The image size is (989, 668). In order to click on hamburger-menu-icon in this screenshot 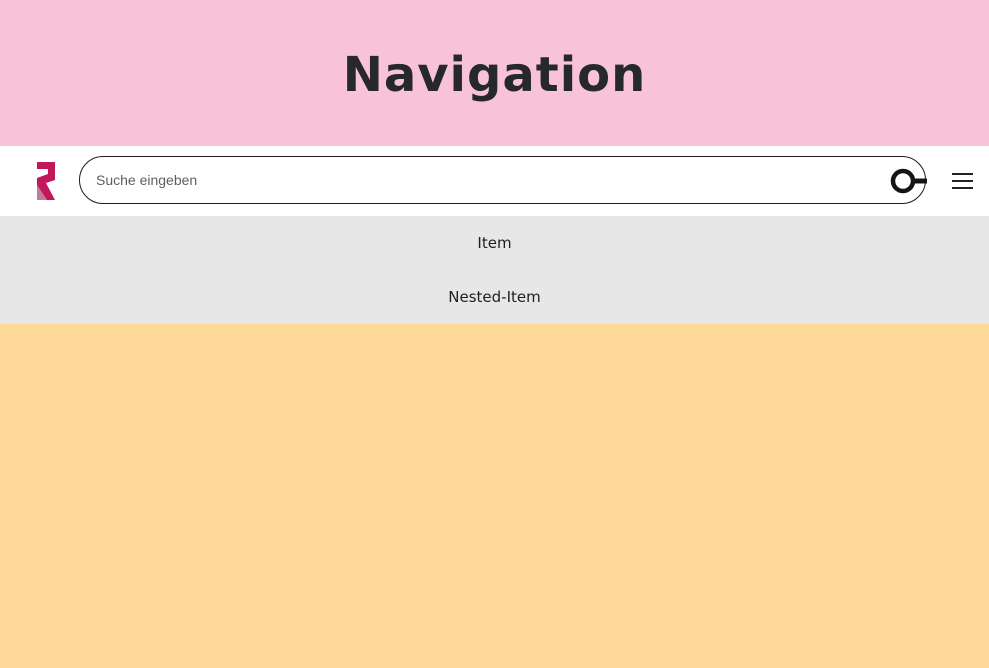, I will do `click(962, 181)`.